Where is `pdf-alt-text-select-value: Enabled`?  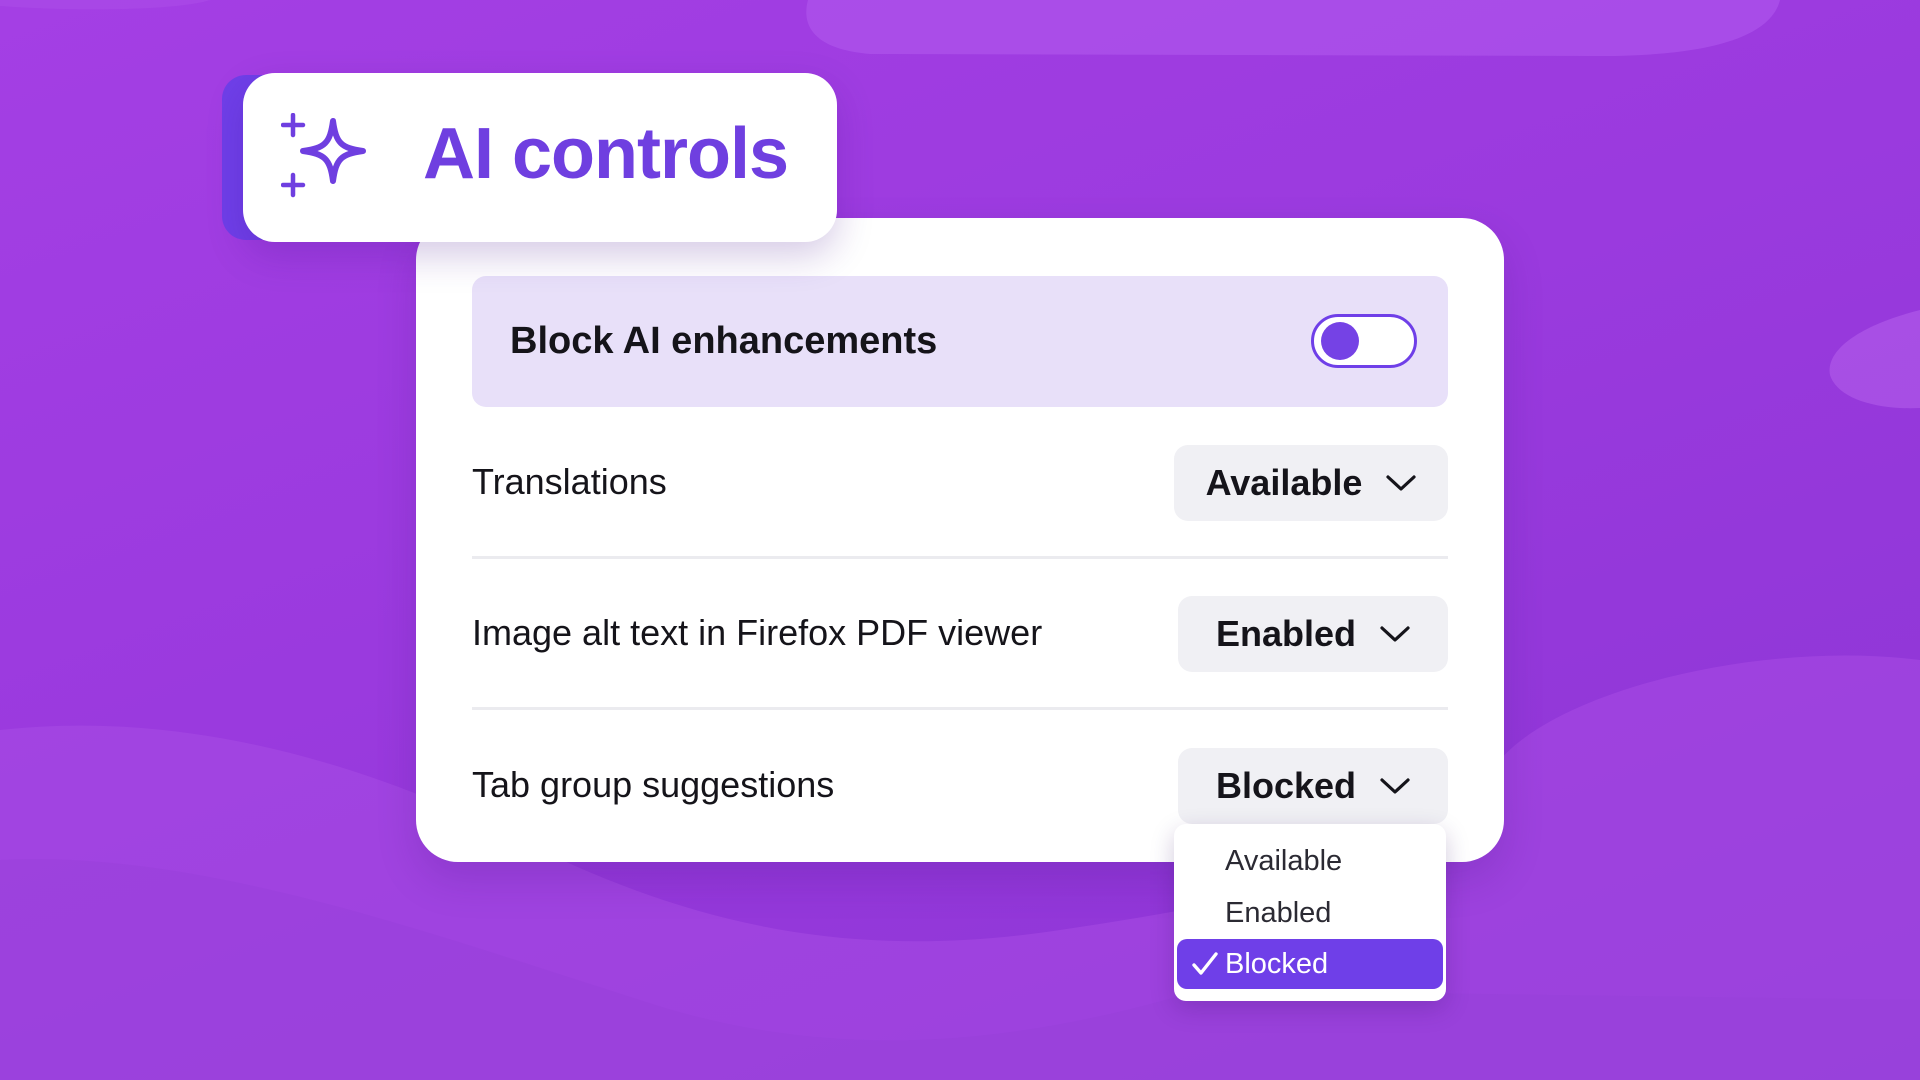
pdf-alt-text-select-value: Enabled is located at coordinates (1286, 633).